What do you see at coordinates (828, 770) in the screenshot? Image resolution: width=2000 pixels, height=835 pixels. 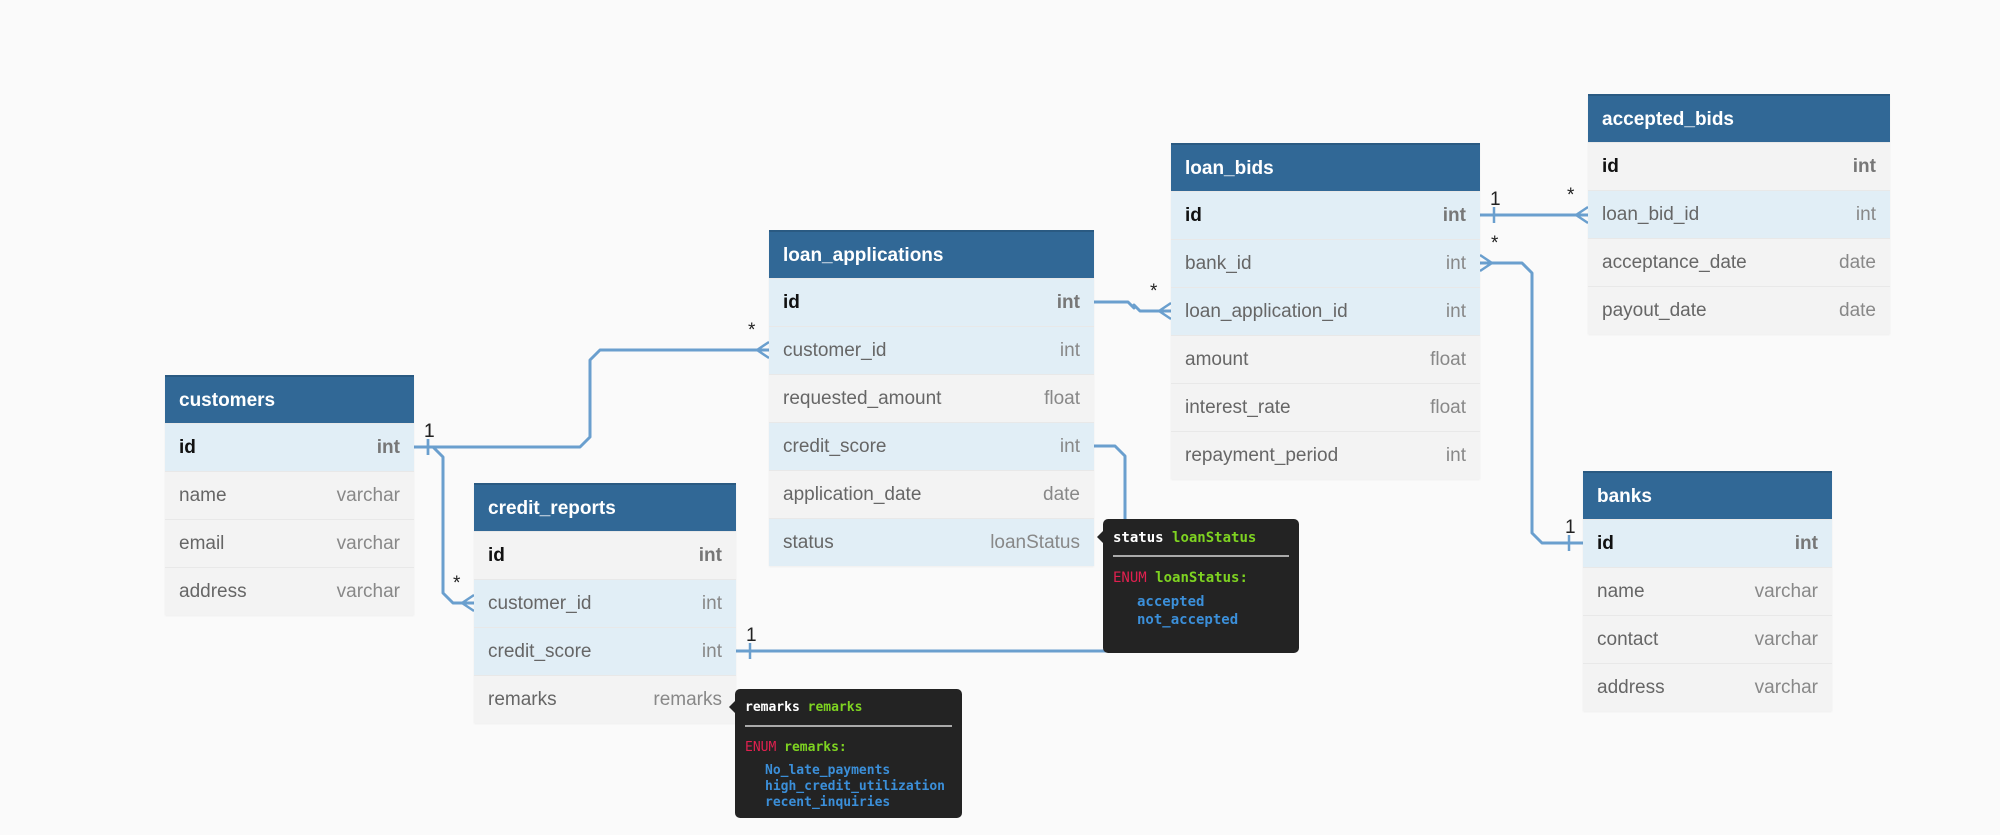 I see `enum-value: No_late_payments` at bounding box center [828, 770].